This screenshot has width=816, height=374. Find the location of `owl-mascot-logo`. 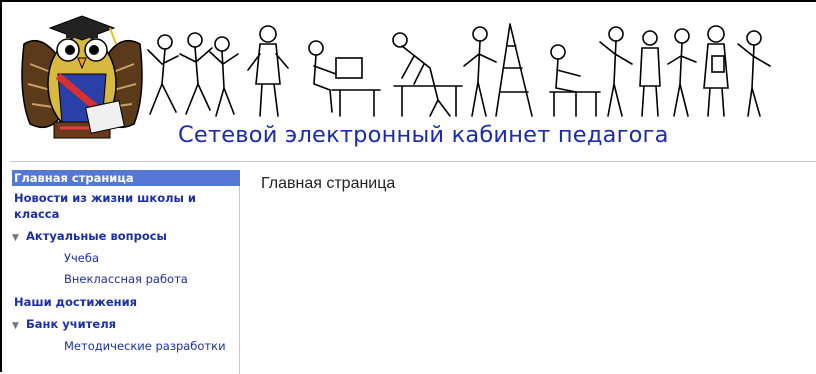

owl-mascot-logo is located at coordinates (82, 77).